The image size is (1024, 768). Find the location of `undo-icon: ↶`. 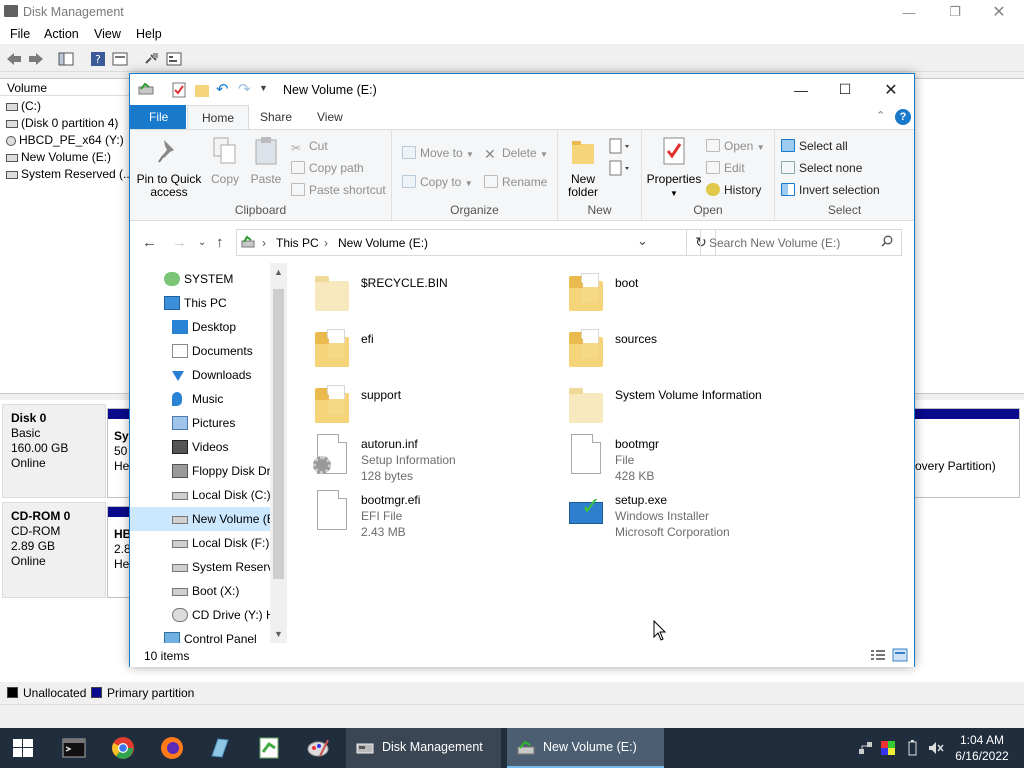

undo-icon: ↶ is located at coordinates (222, 89).